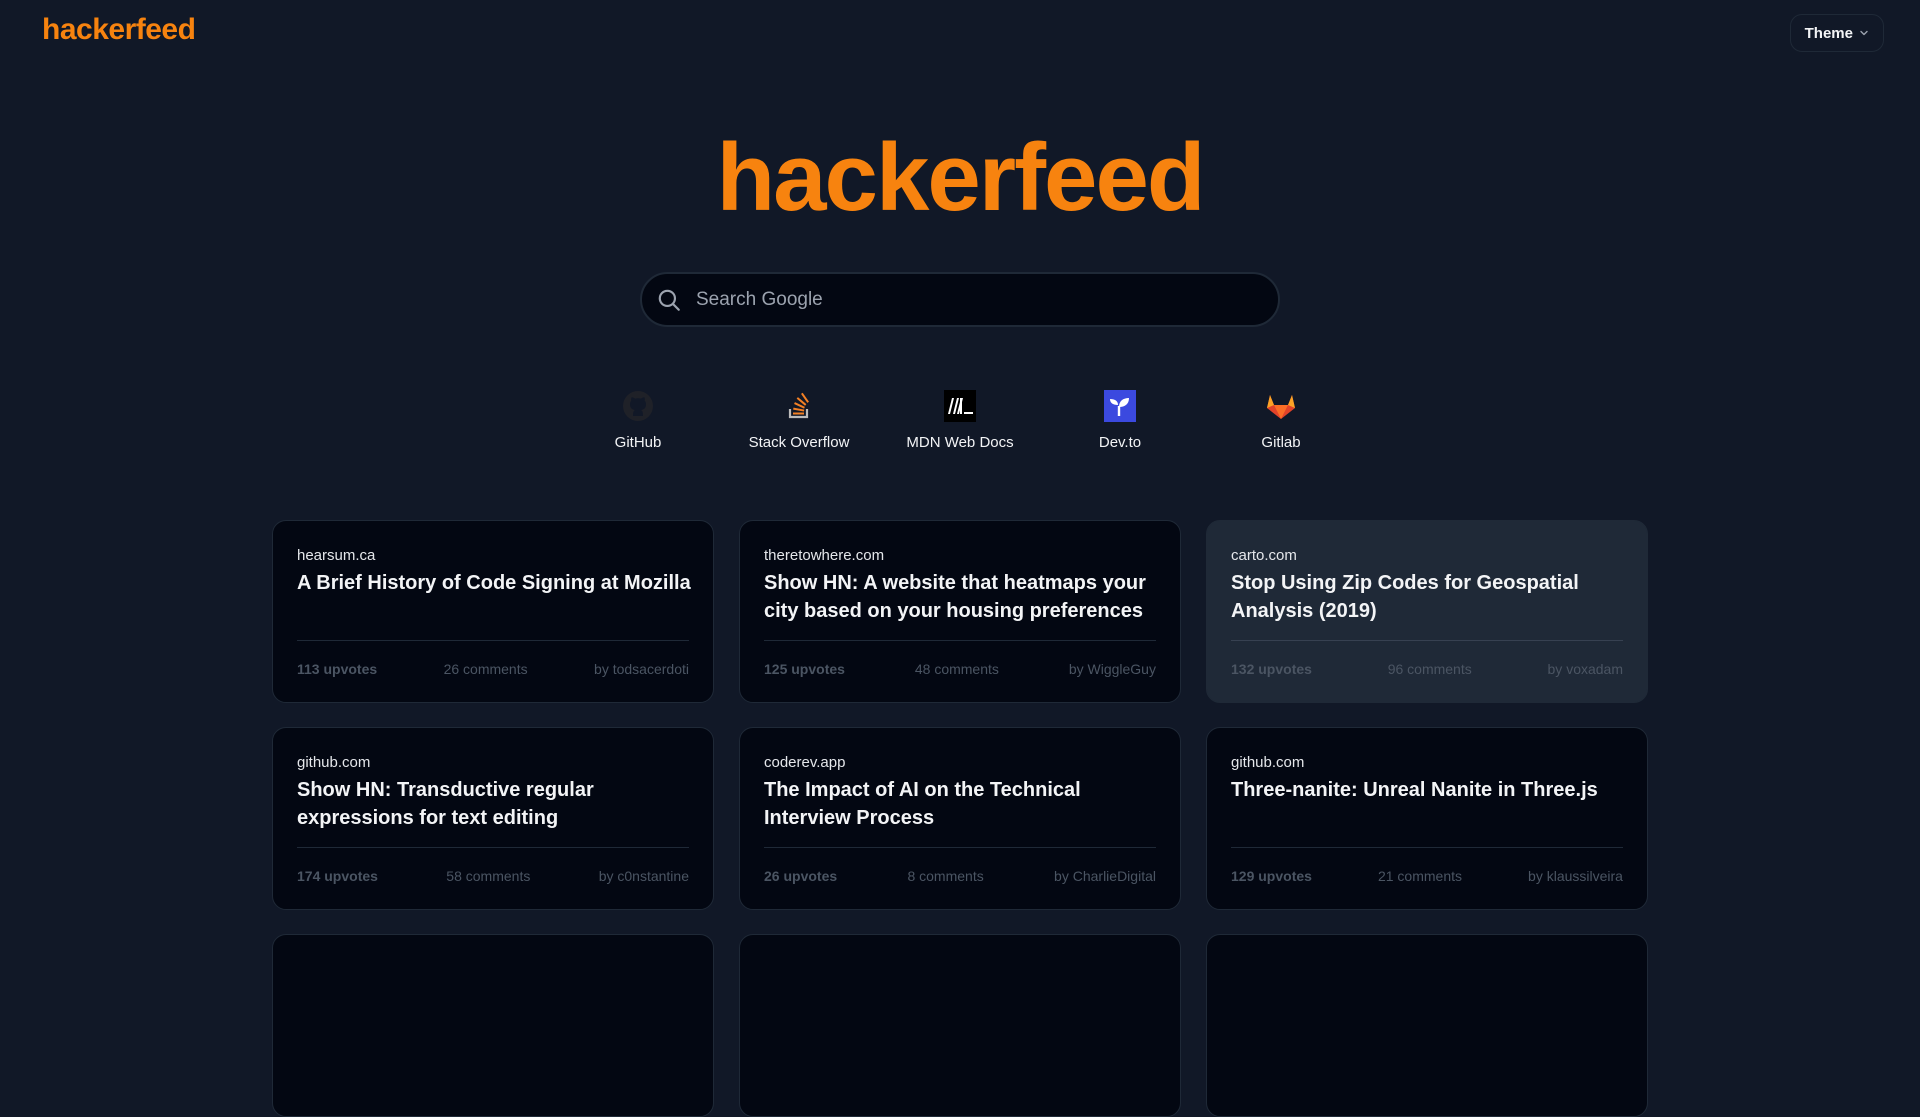  Describe the element at coordinates (960, 32) in the screenshot. I see `navbar: hackerfeed Theme` at that location.